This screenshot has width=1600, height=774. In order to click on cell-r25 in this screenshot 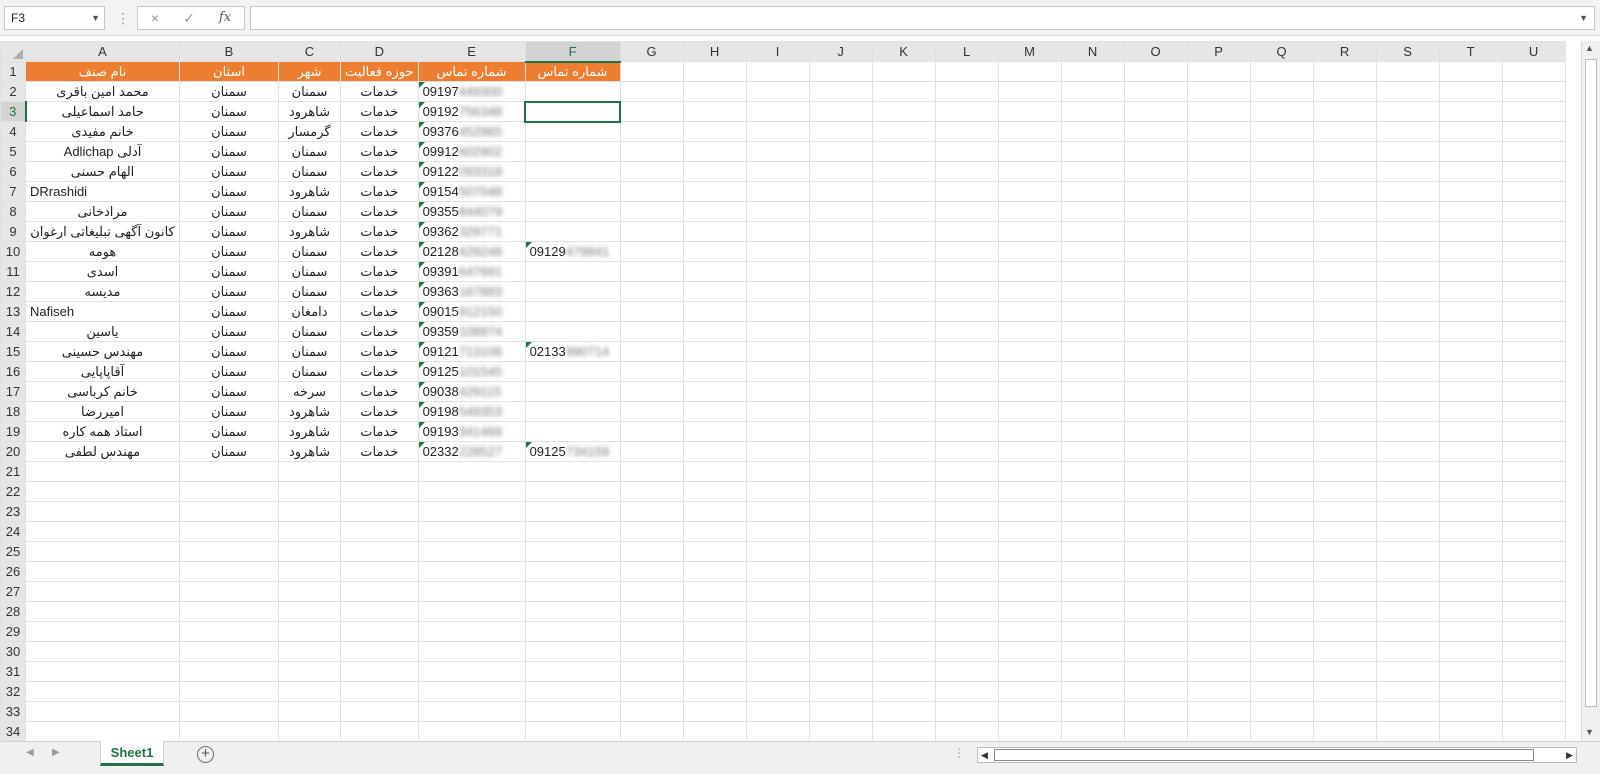, I will do `click(1344, 551)`.